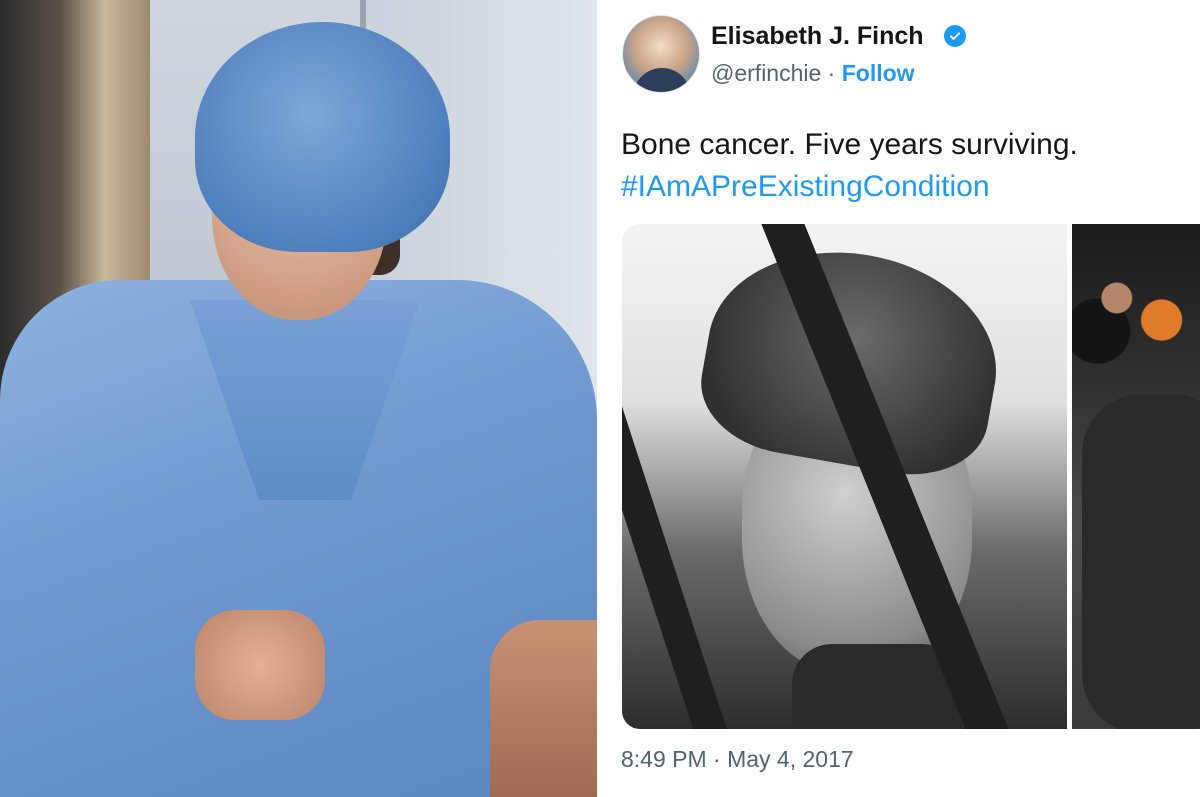 The height and width of the screenshot is (797, 1200). What do you see at coordinates (849, 144) in the screenshot?
I see `tweet-text-line: Bone cancer. Five years surviving.` at bounding box center [849, 144].